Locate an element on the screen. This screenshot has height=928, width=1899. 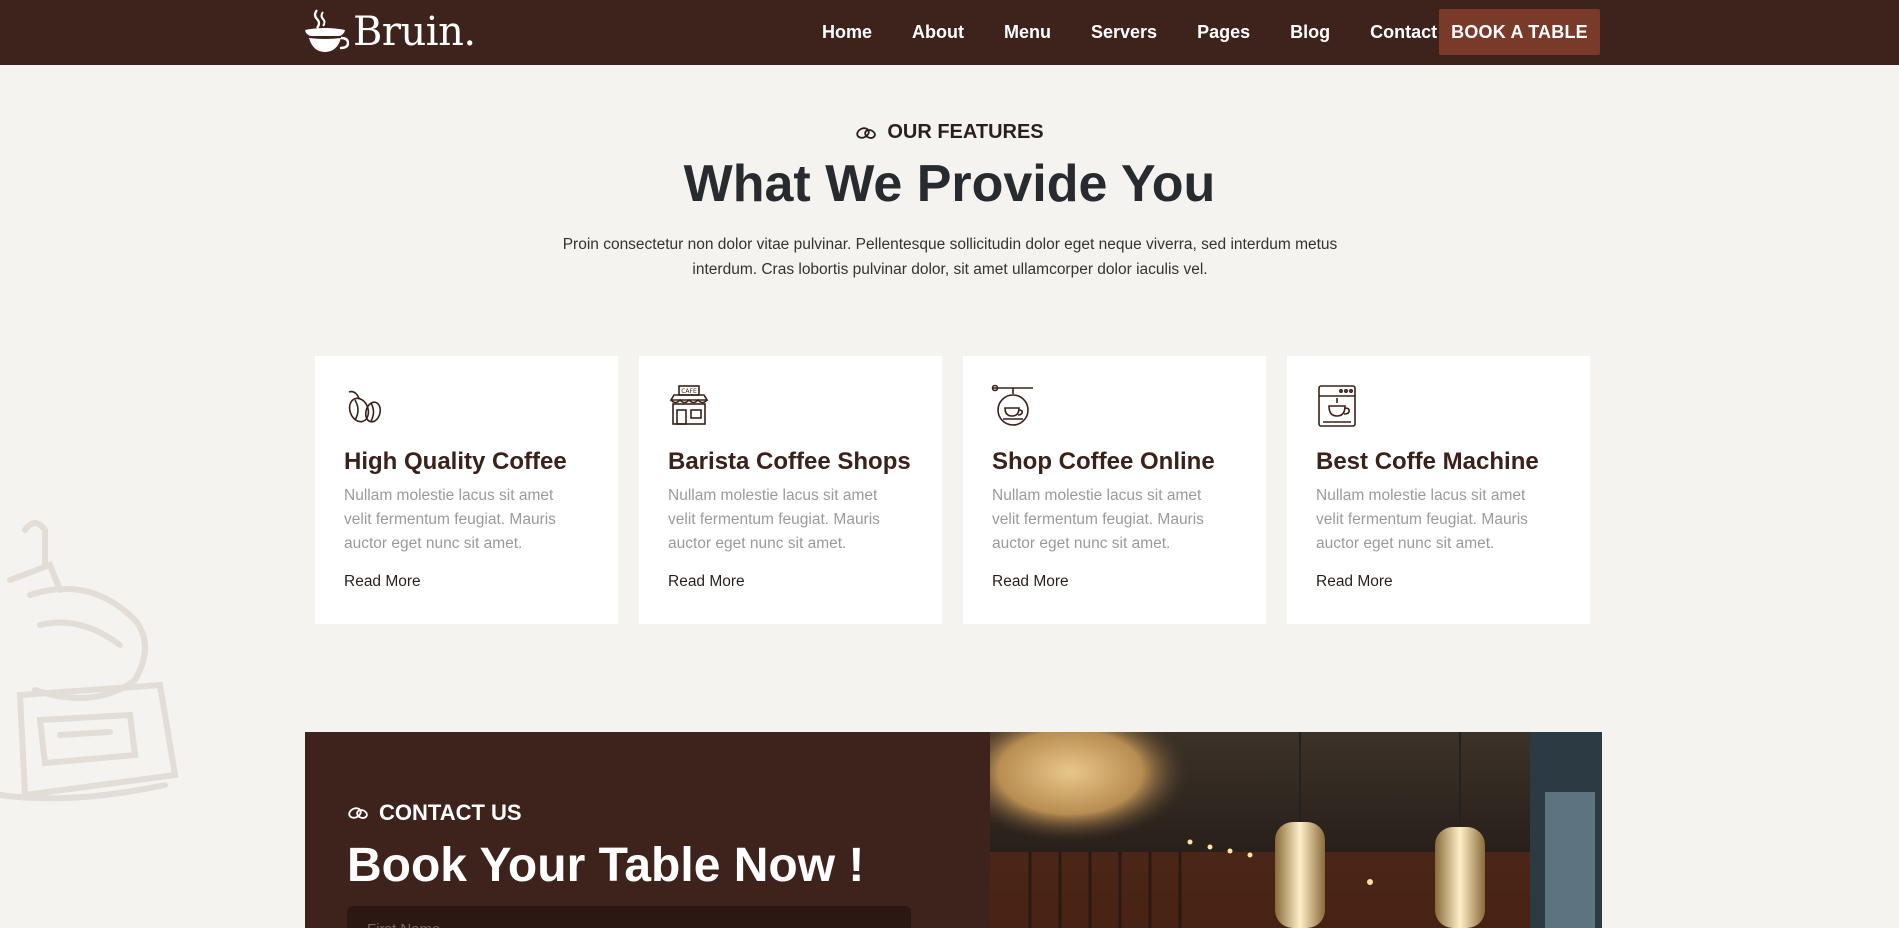
contact-eyebrow: CONTACT US is located at coordinates (434, 813).